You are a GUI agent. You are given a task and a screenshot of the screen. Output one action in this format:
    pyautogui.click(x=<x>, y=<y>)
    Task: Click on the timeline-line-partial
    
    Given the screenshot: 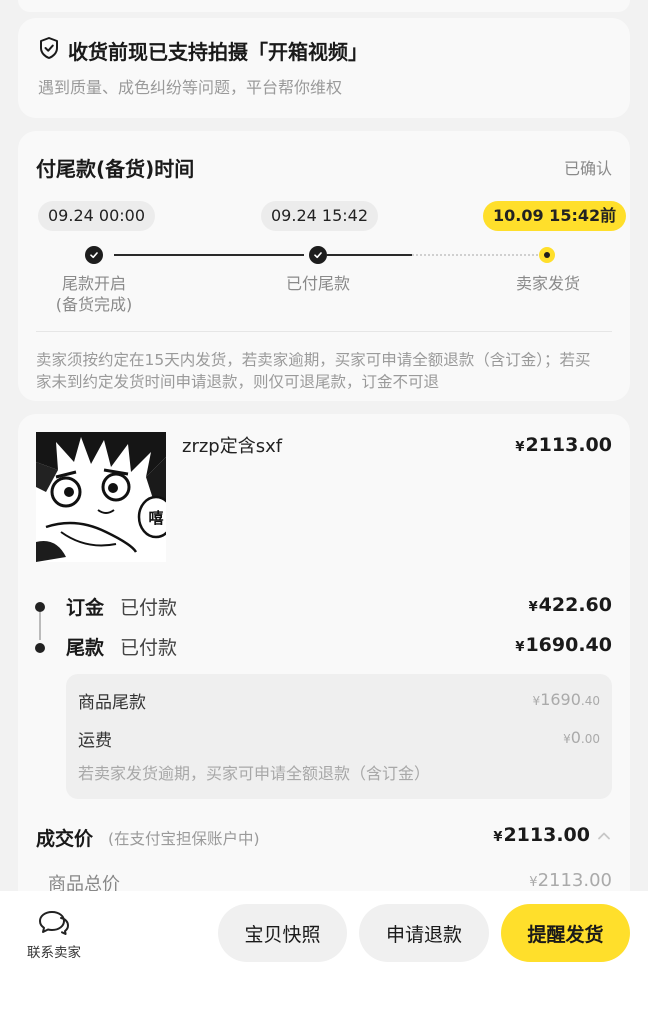 What is the action you would take?
    pyautogui.click(x=369, y=255)
    